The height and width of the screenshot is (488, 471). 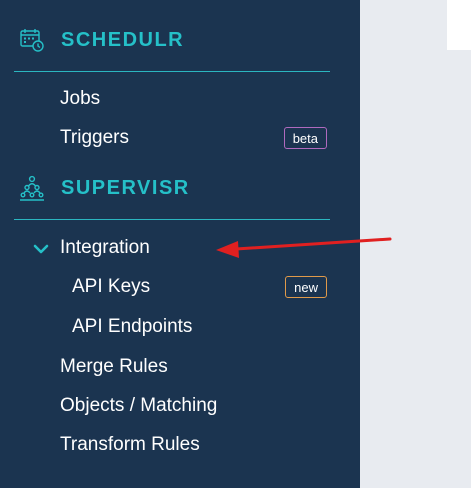 I want to click on sidebar-item-label: Jobs, so click(x=80, y=98).